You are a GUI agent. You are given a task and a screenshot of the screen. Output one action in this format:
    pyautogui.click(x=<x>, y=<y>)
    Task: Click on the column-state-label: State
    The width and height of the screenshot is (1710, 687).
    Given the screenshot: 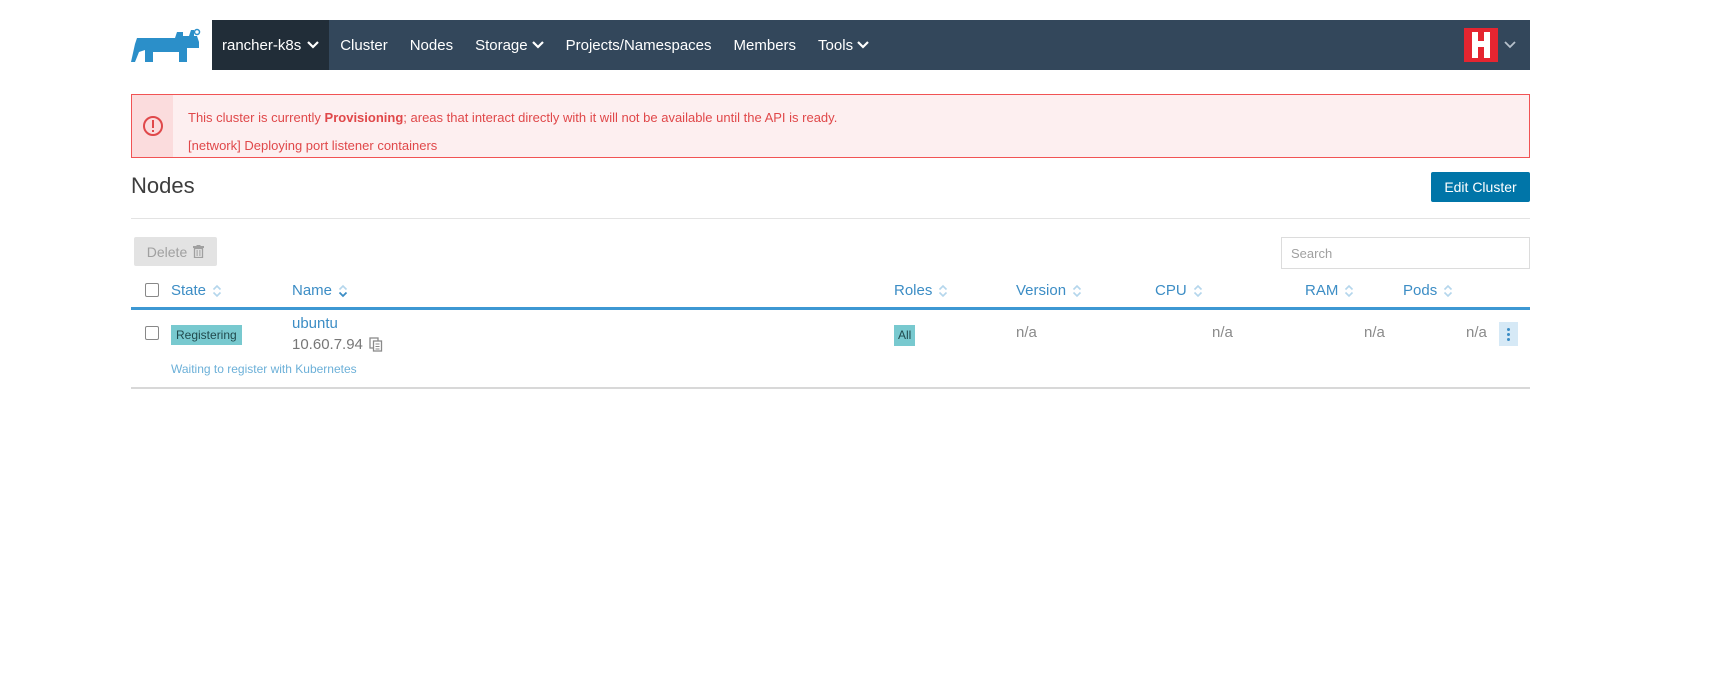 What is the action you would take?
    pyautogui.click(x=189, y=290)
    